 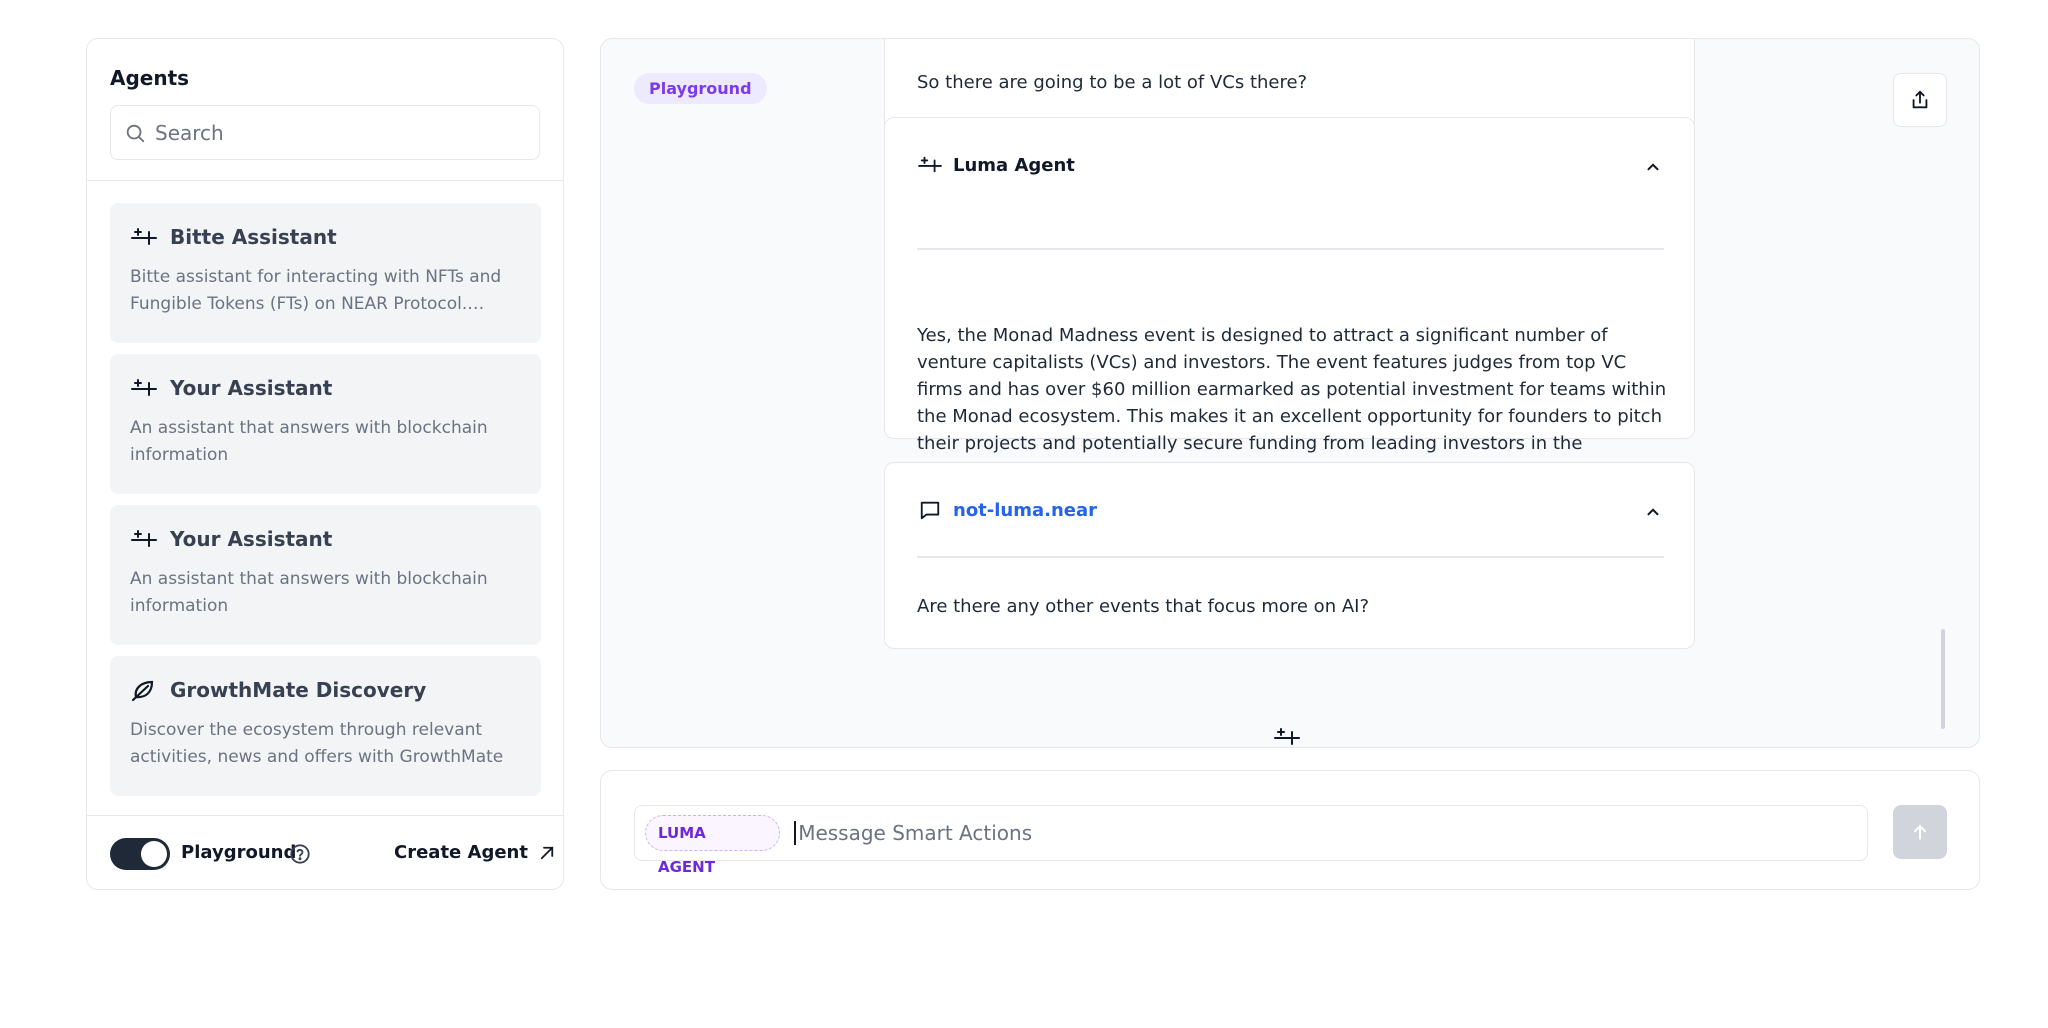 What do you see at coordinates (1943, 679) in the screenshot?
I see `scrollbar` at bounding box center [1943, 679].